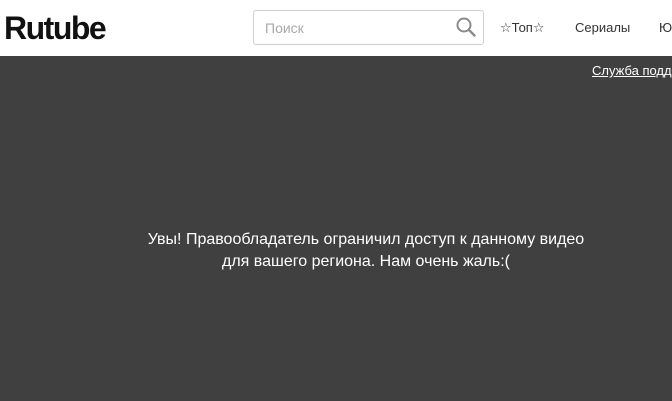 Image resolution: width=672 pixels, height=401 pixels. I want to click on search-icon, so click(466, 27).